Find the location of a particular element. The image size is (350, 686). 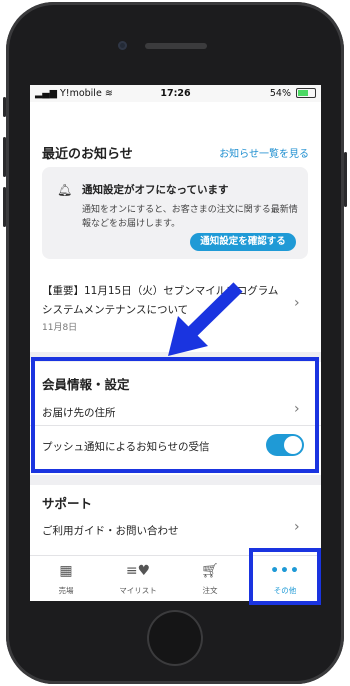

mute-switch is located at coordinates (4, 107).